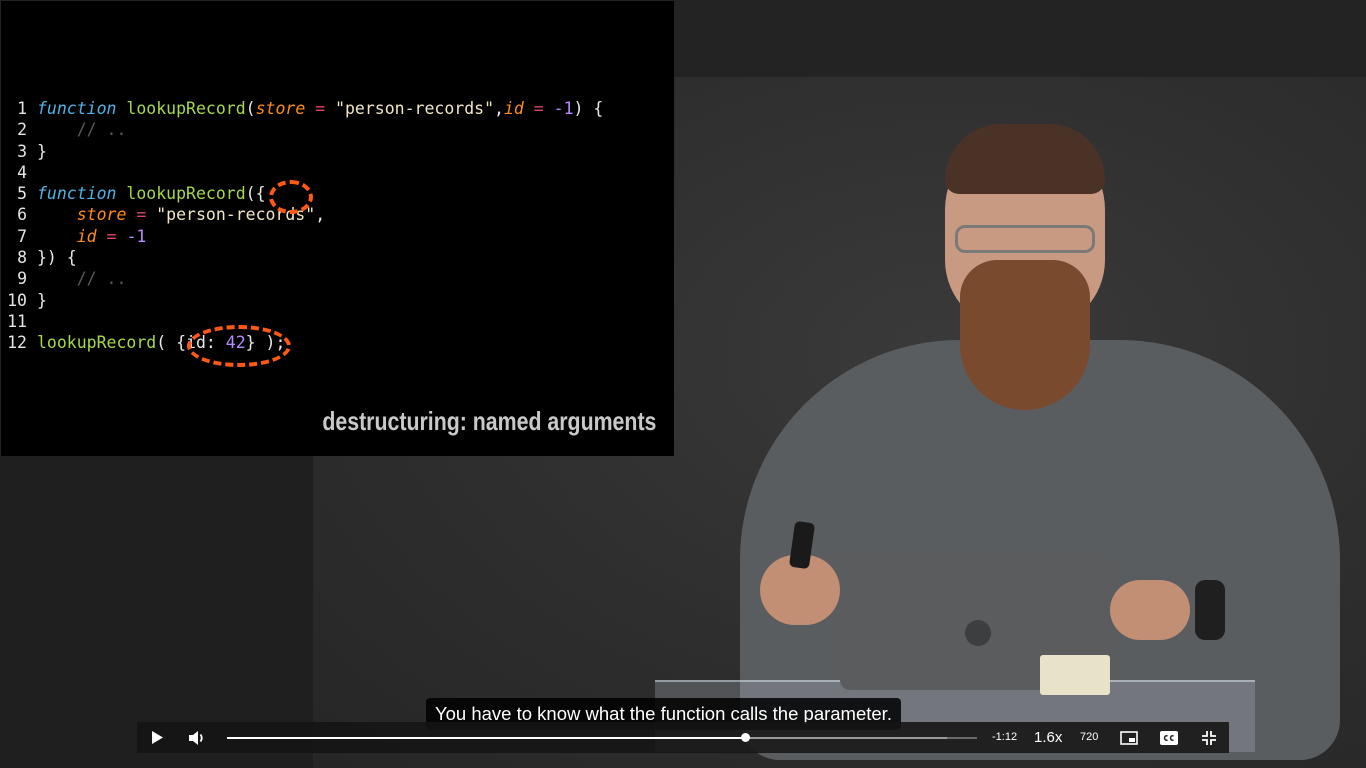 The width and height of the screenshot is (1366, 768). I want to click on closed-captions-button, so click(1169, 737).